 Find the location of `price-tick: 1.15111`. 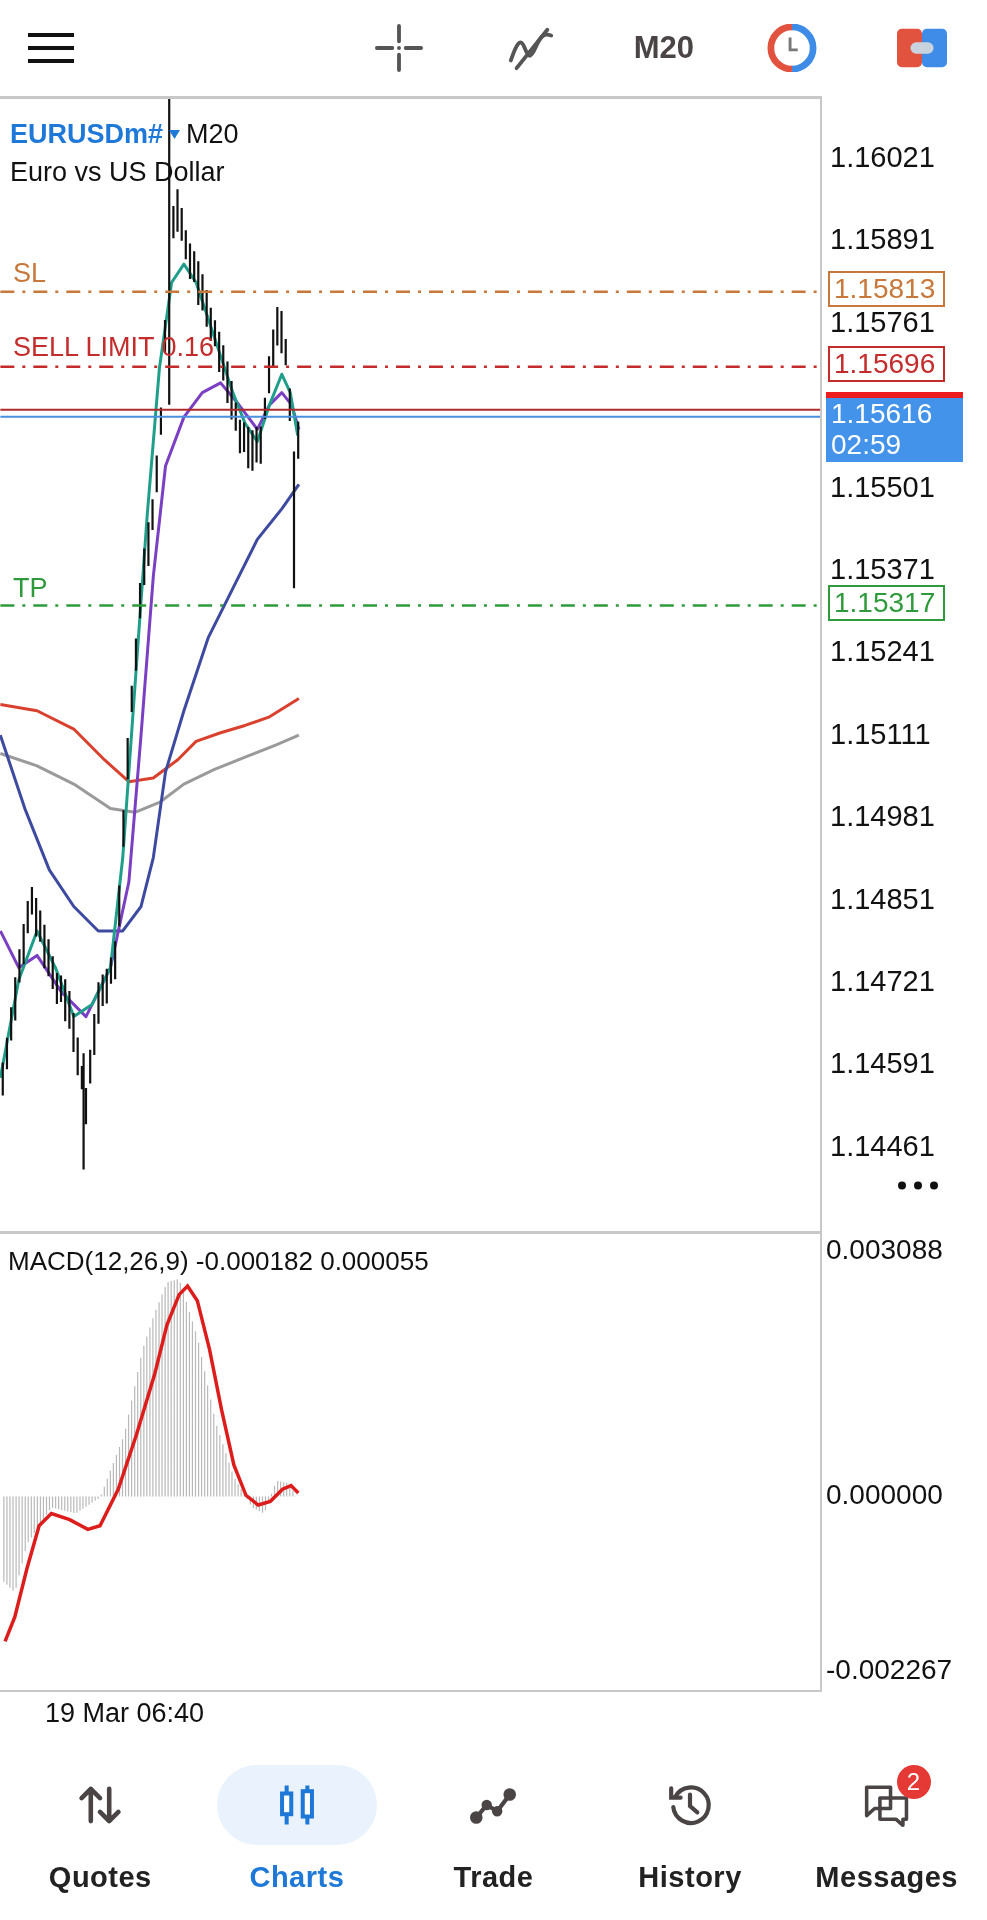

price-tick: 1.15111 is located at coordinates (880, 734).